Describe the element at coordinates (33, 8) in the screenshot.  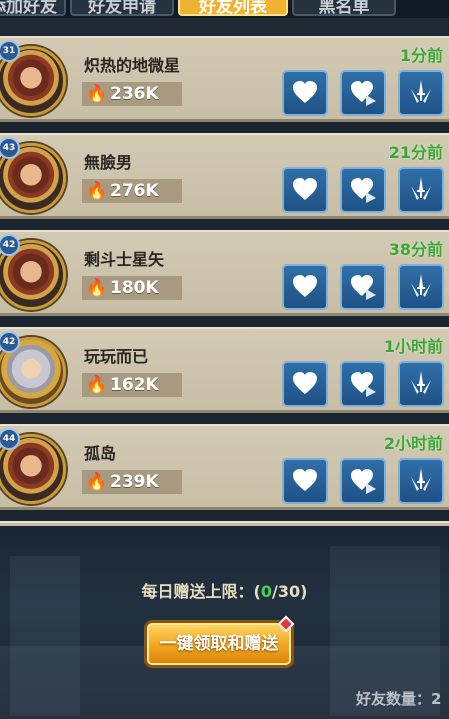
I see `tab-add-friend: 添加好友` at that location.